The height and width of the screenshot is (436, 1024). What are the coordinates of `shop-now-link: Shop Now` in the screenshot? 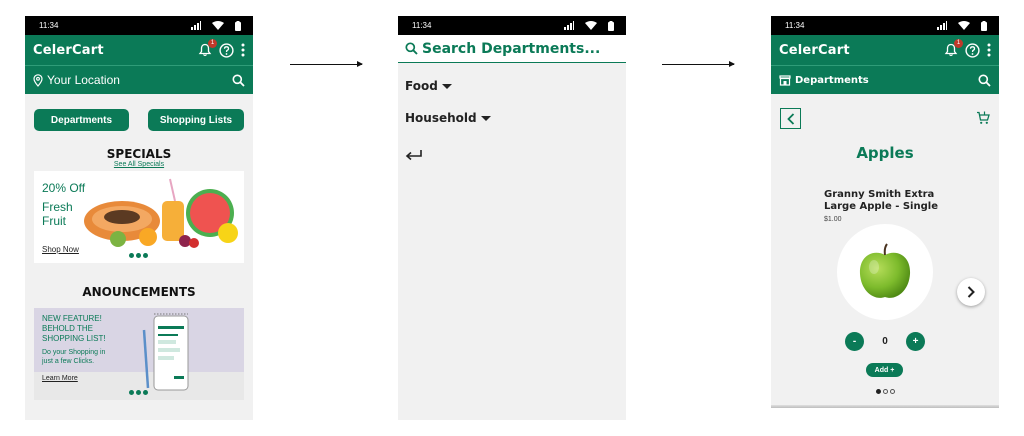 It's located at (60, 249).